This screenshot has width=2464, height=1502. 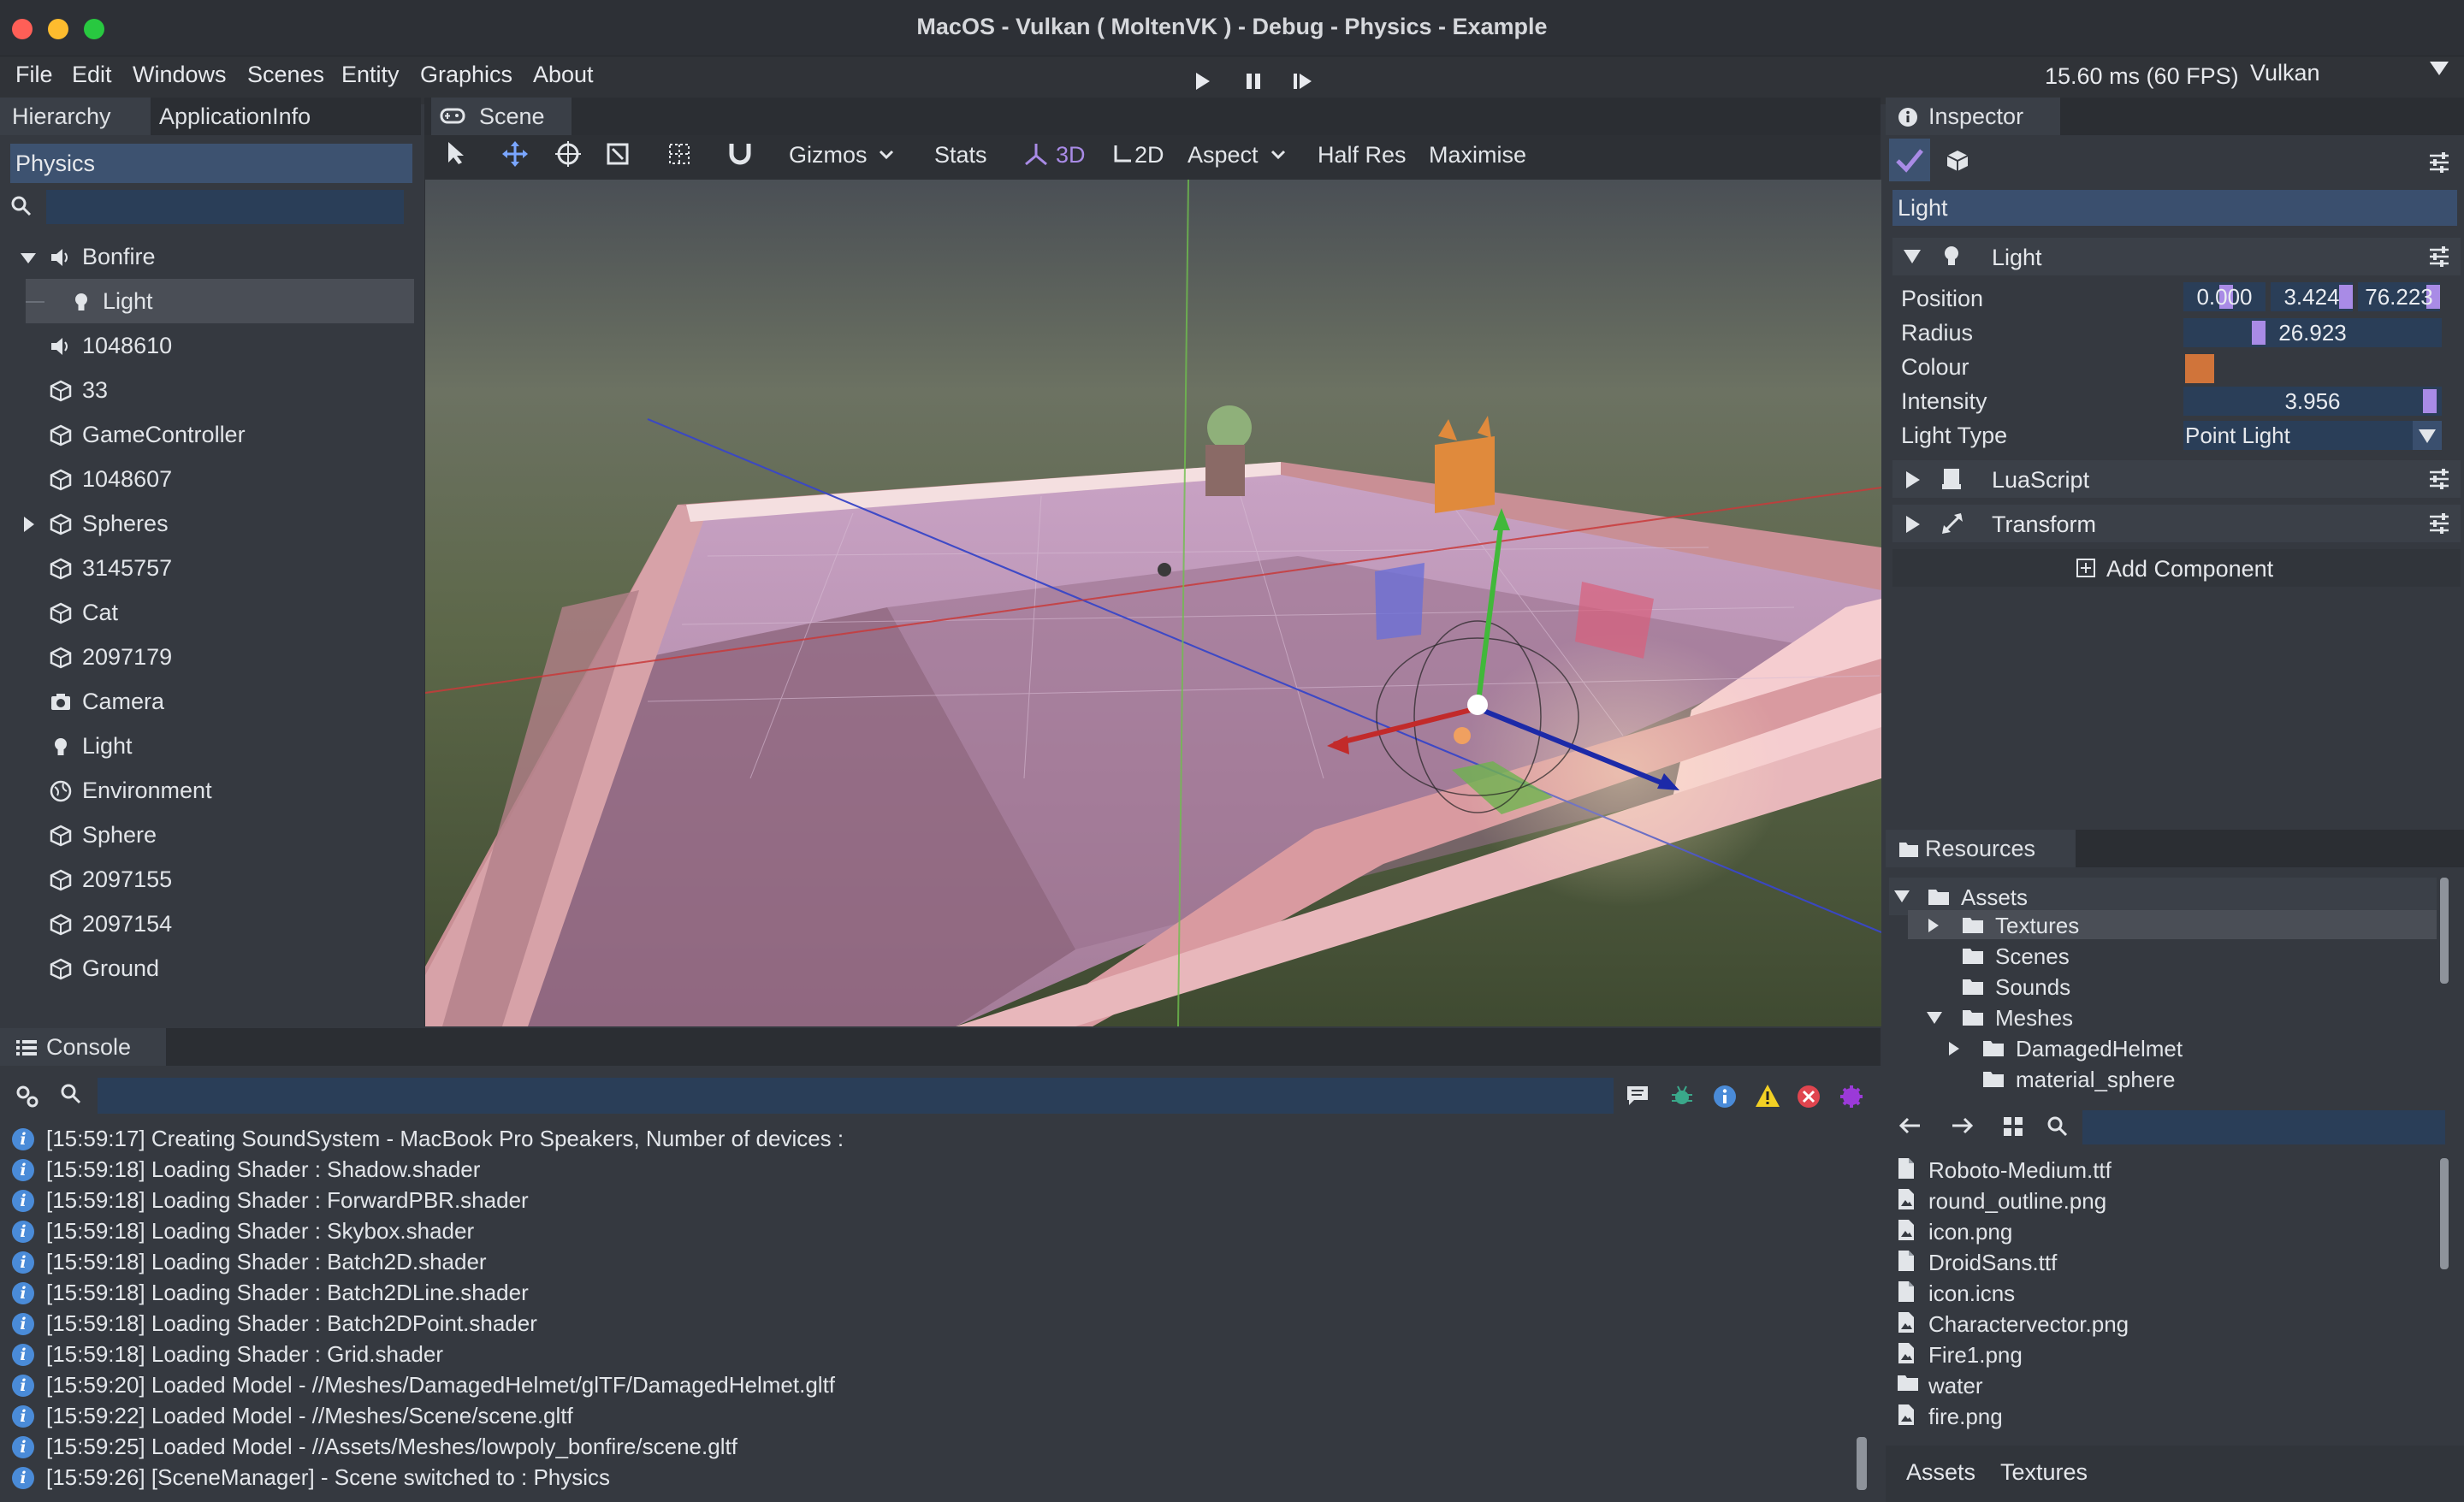 I want to click on console-filter-input, so click(x=856, y=1096).